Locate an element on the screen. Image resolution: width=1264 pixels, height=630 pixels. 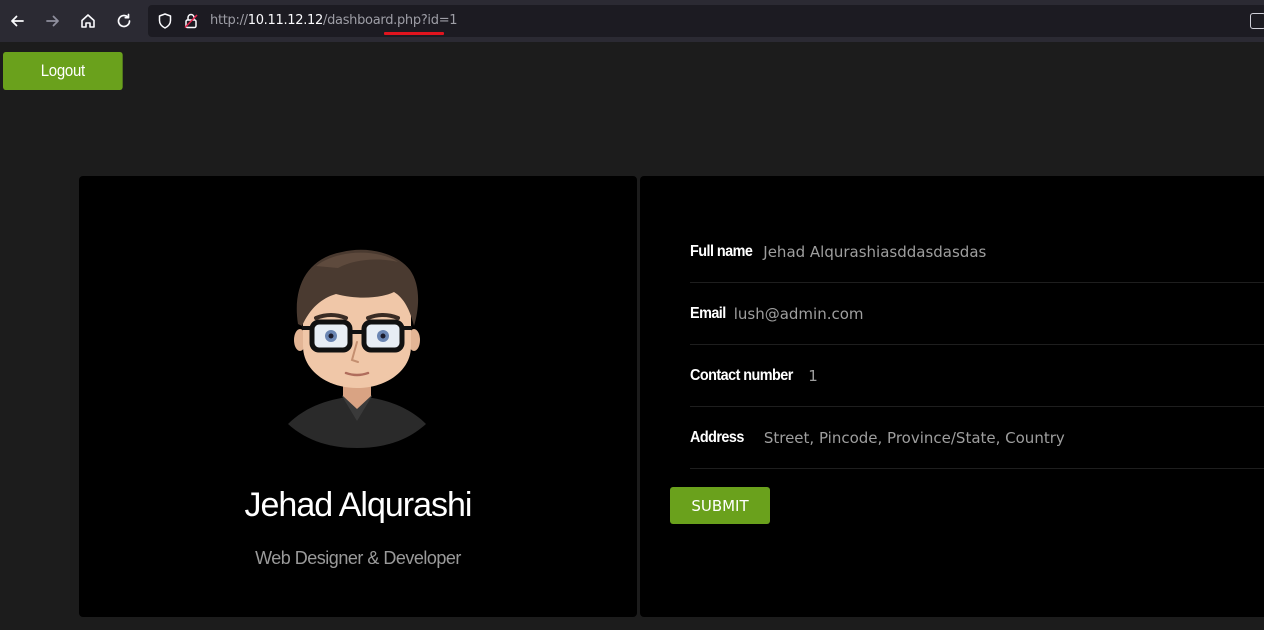
reload-icon is located at coordinates (124, 21).